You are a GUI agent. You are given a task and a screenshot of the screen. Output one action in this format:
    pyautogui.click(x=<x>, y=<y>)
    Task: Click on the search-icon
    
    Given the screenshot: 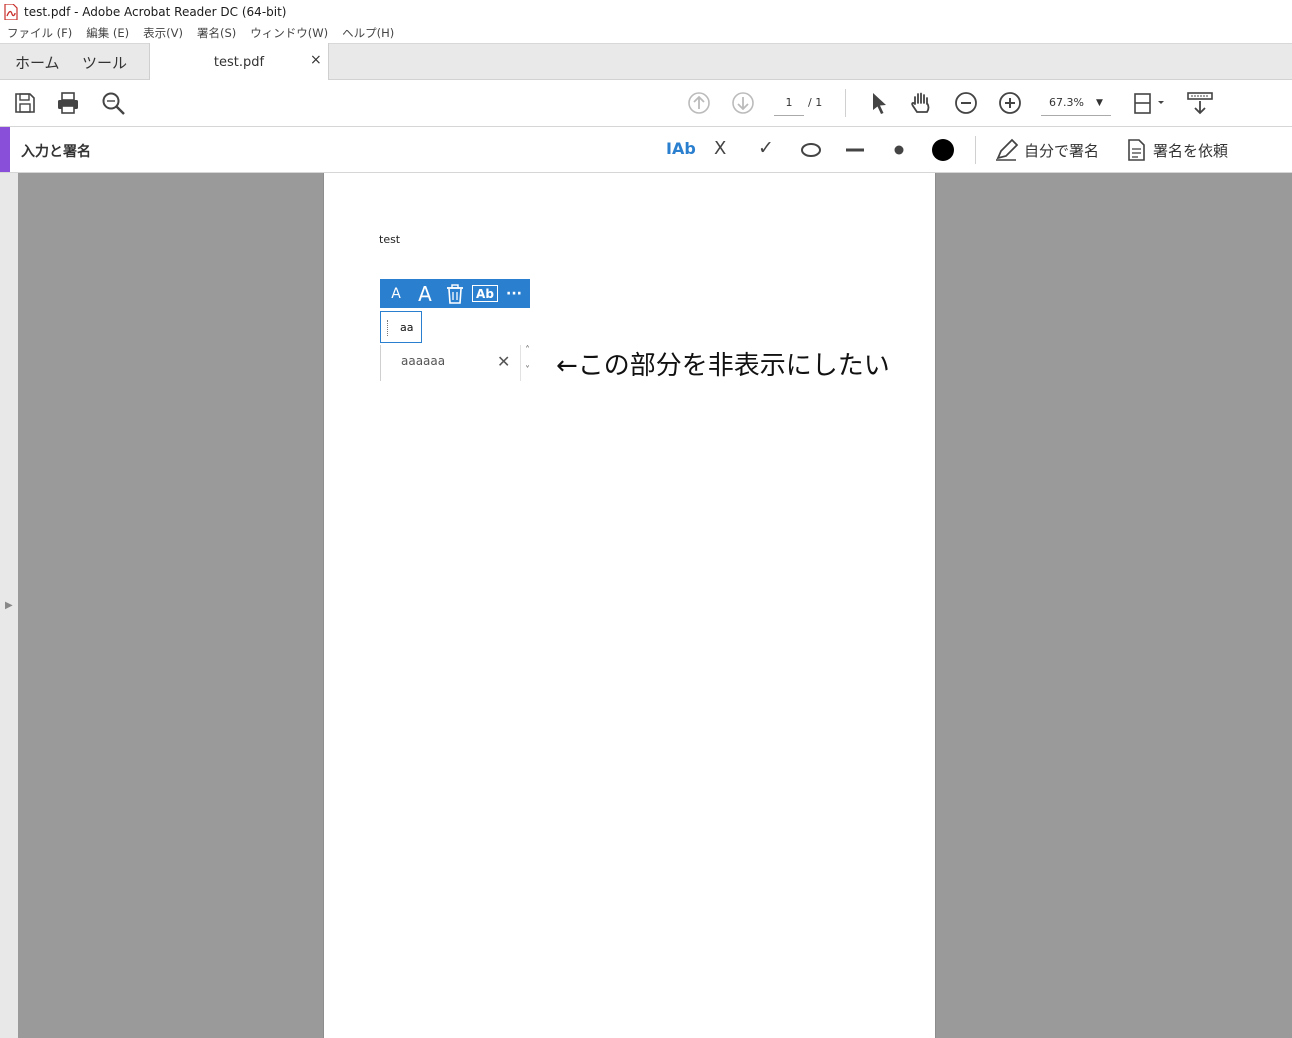 What is the action you would take?
    pyautogui.click(x=113, y=103)
    